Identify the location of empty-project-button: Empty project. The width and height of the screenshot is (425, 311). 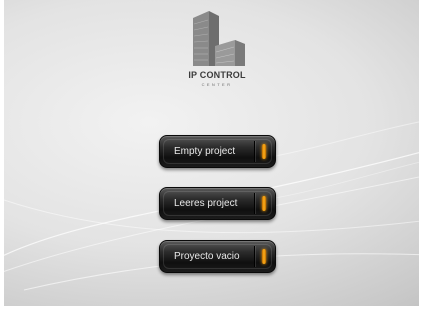
(217, 151).